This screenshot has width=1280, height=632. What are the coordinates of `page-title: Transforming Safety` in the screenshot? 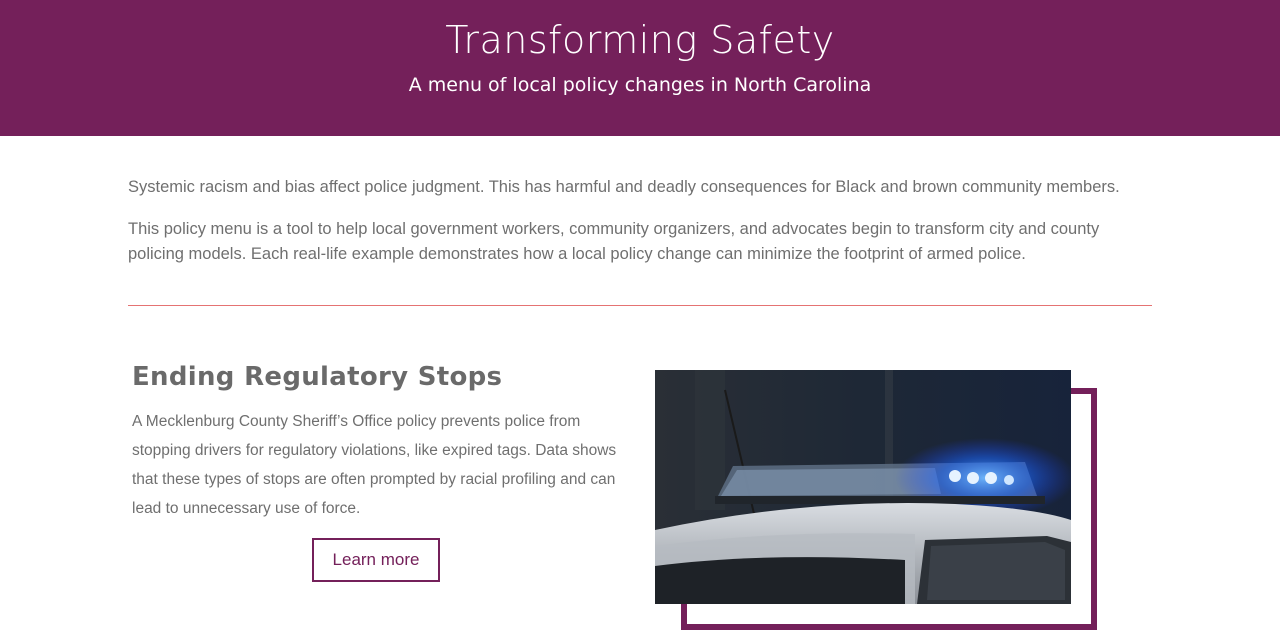 It's located at (640, 40).